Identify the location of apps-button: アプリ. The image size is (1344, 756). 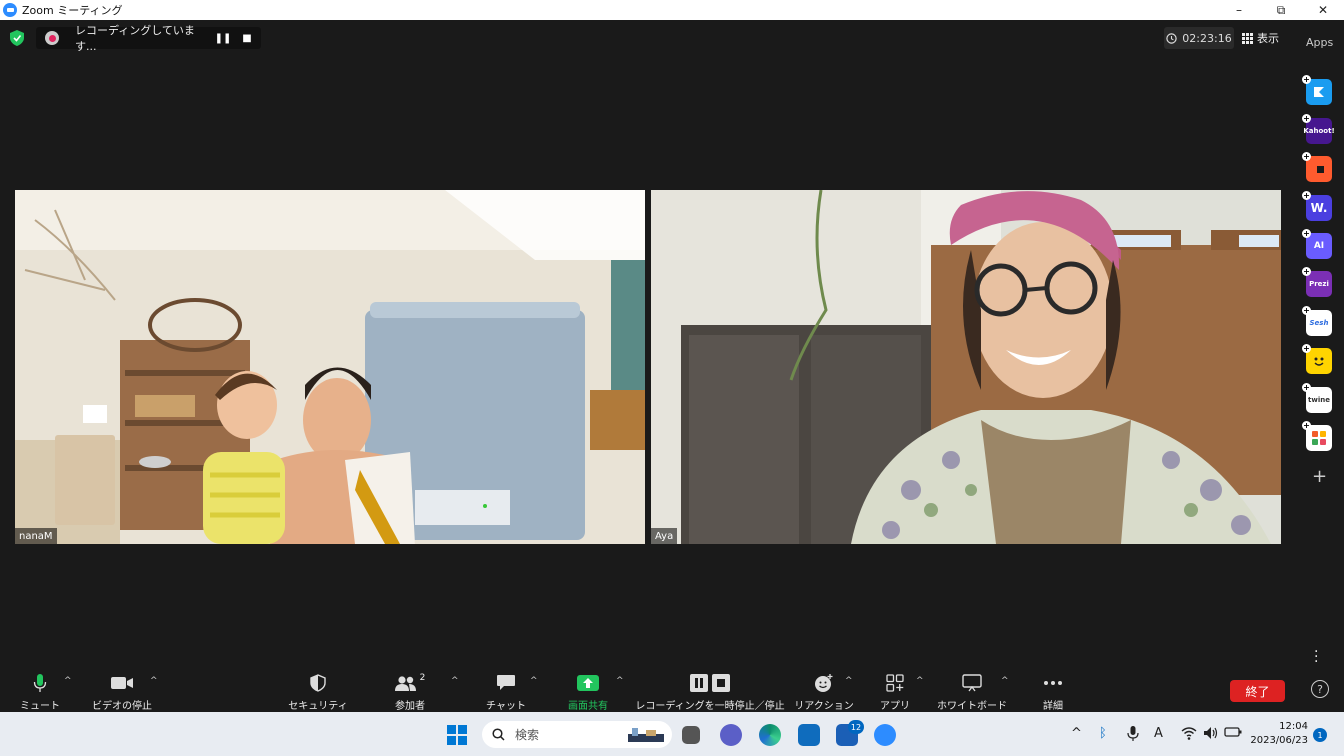
(895, 691).